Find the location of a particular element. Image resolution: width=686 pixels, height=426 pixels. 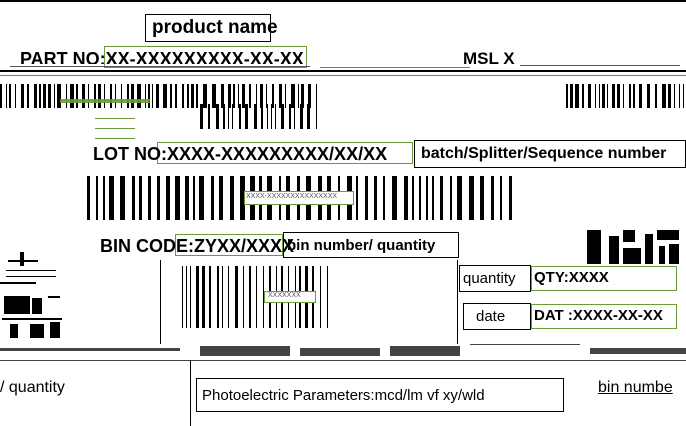

left-symbol-block is located at coordinates (36, 297).